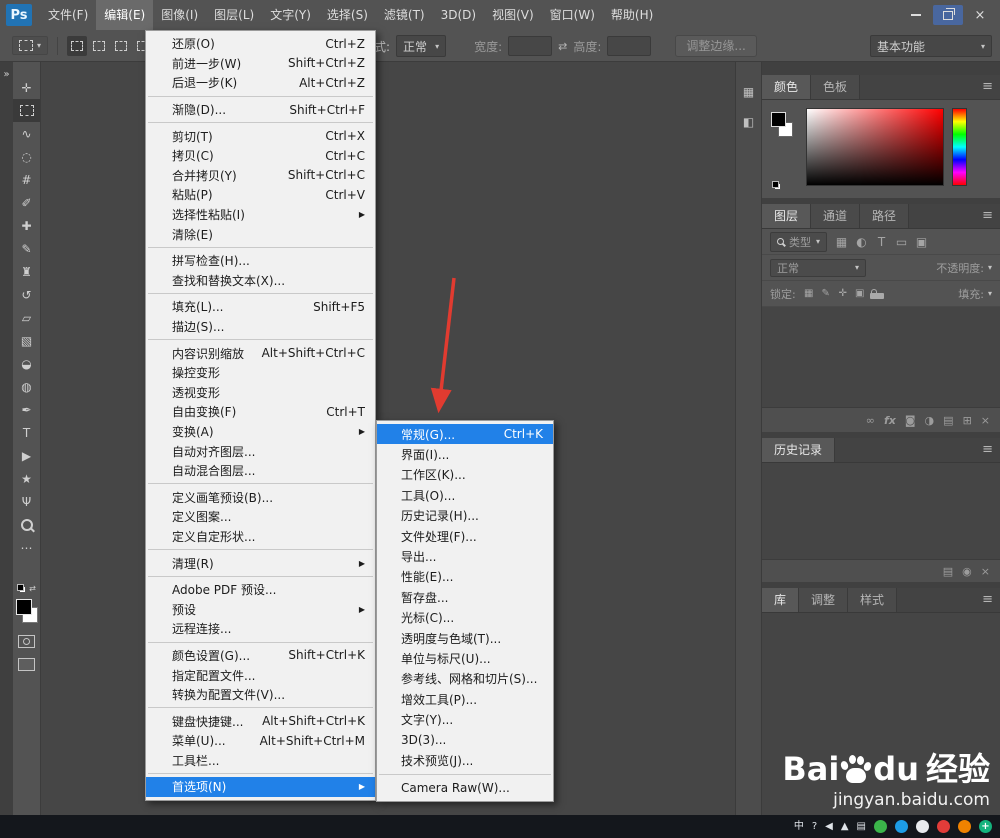 The width and height of the screenshot is (1000, 838). What do you see at coordinates (959, 147) in the screenshot?
I see `hue-slider` at bounding box center [959, 147].